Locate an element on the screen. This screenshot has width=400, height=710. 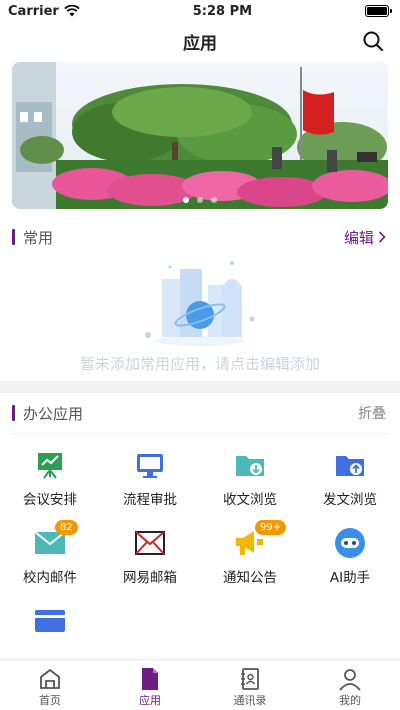
app-label: 会议安排 is located at coordinates (50, 500).